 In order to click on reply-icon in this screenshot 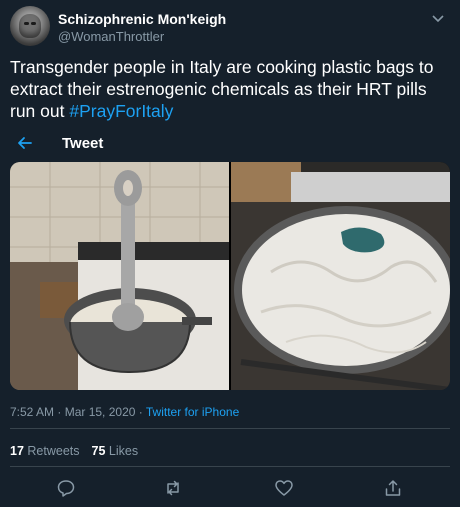, I will do `click(66, 488)`.